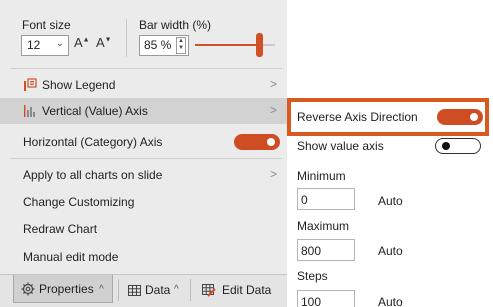 This screenshot has width=493, height=307. I want to click on menu-item-apply-all: Apply to all charts on slide >, so click(143, 175).